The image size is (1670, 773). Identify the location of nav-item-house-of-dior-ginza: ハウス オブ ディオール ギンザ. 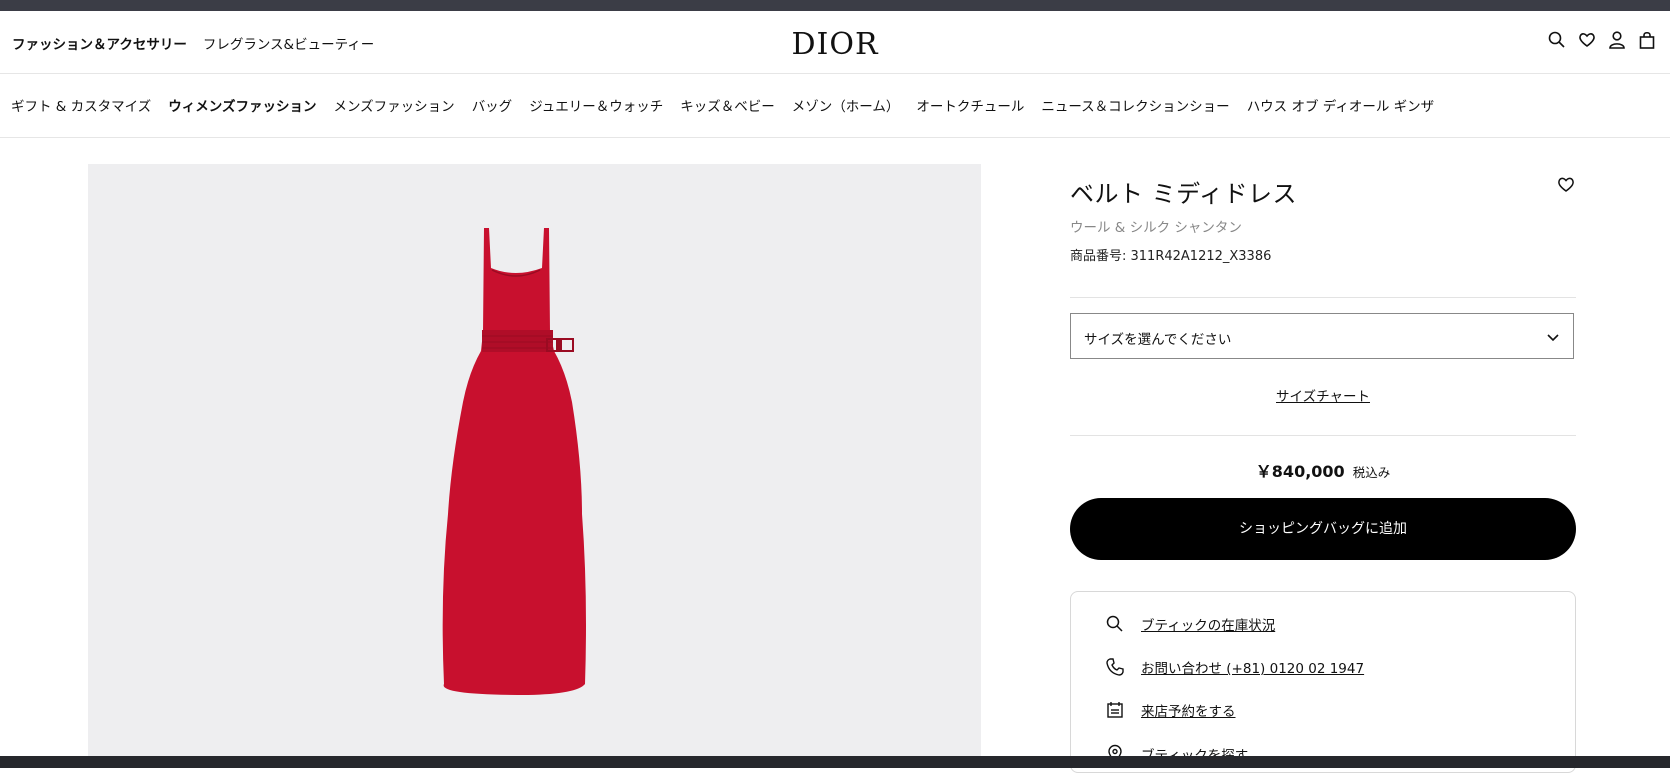
(1340, 105).